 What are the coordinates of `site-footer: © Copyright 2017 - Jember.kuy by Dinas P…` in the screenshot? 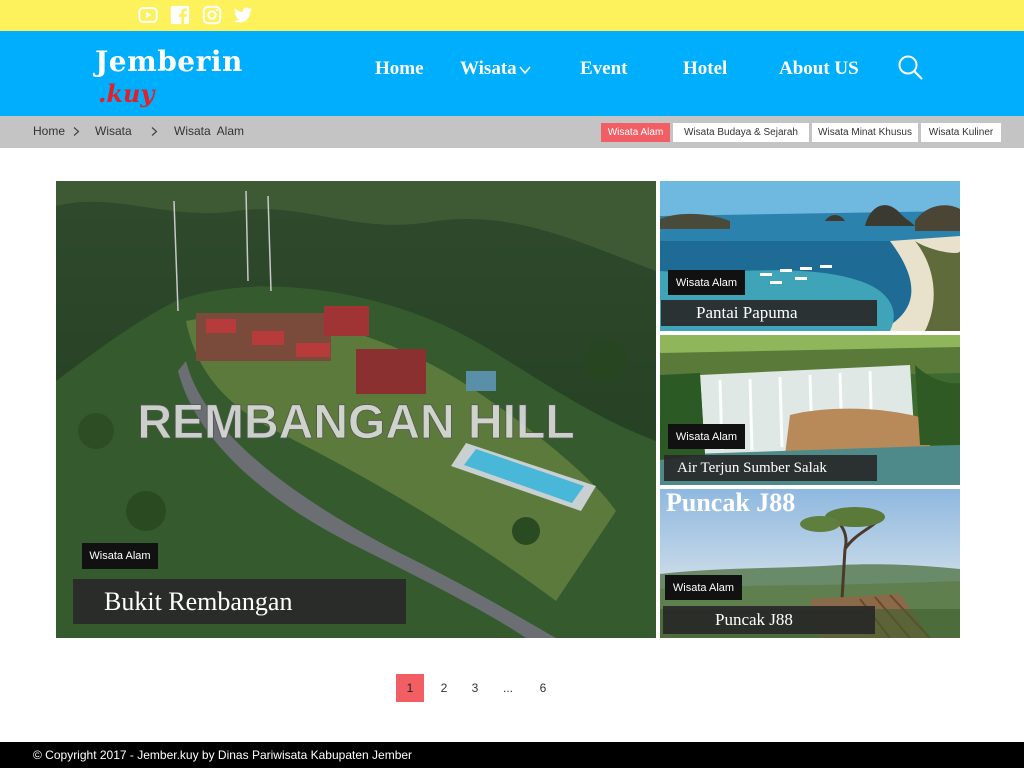 It's located at (512, 755).